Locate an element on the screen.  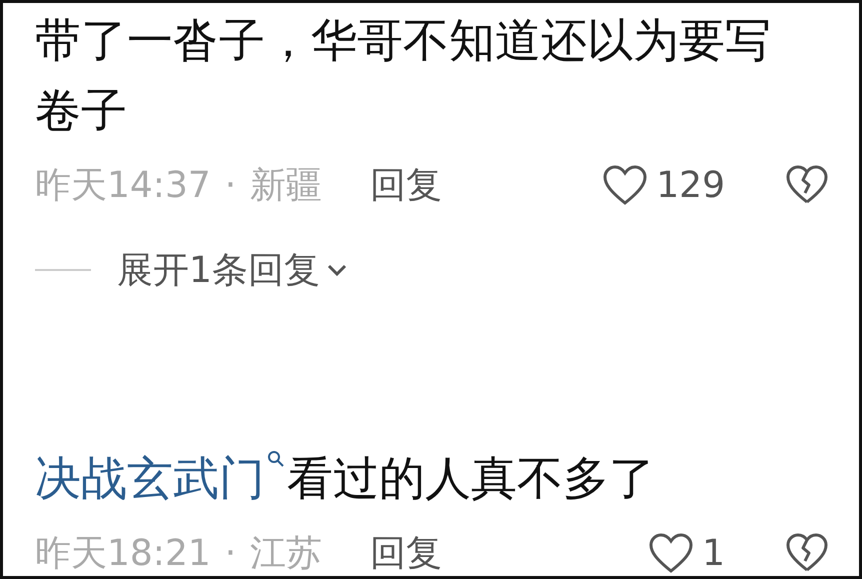
comment-text: 看过的人真不多了 is located at coordinates (471, 478).